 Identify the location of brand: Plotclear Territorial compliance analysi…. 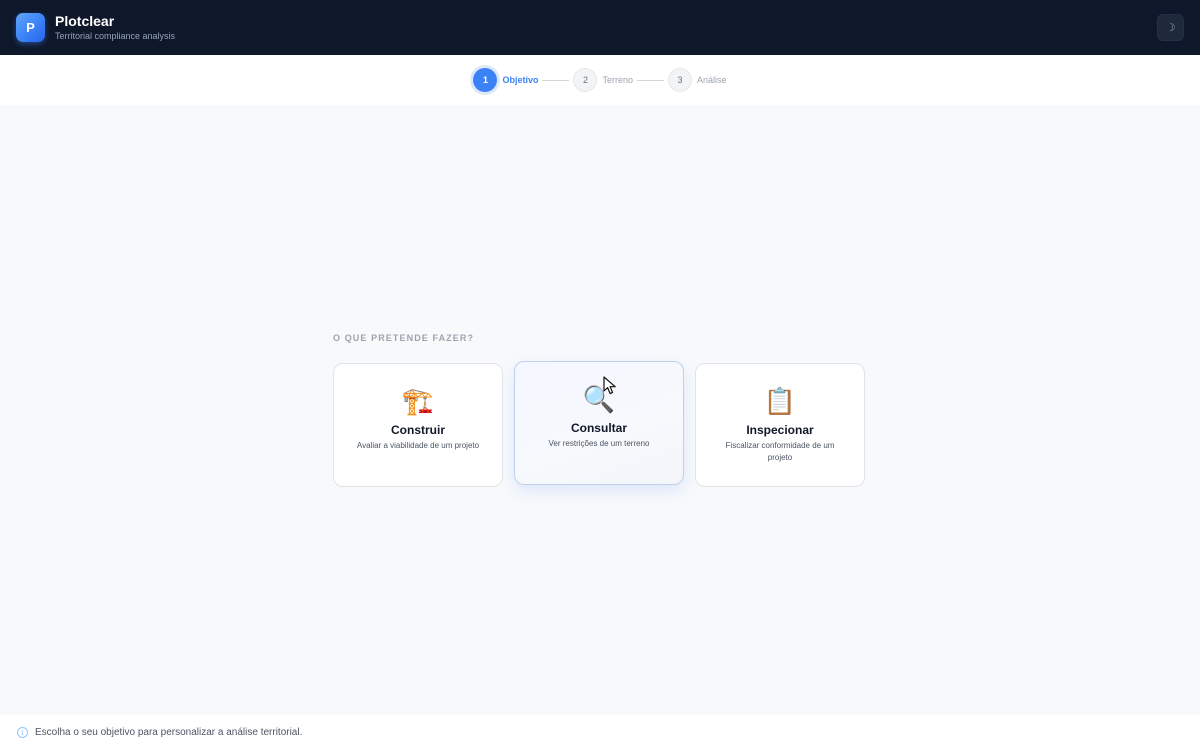
(115, 28).